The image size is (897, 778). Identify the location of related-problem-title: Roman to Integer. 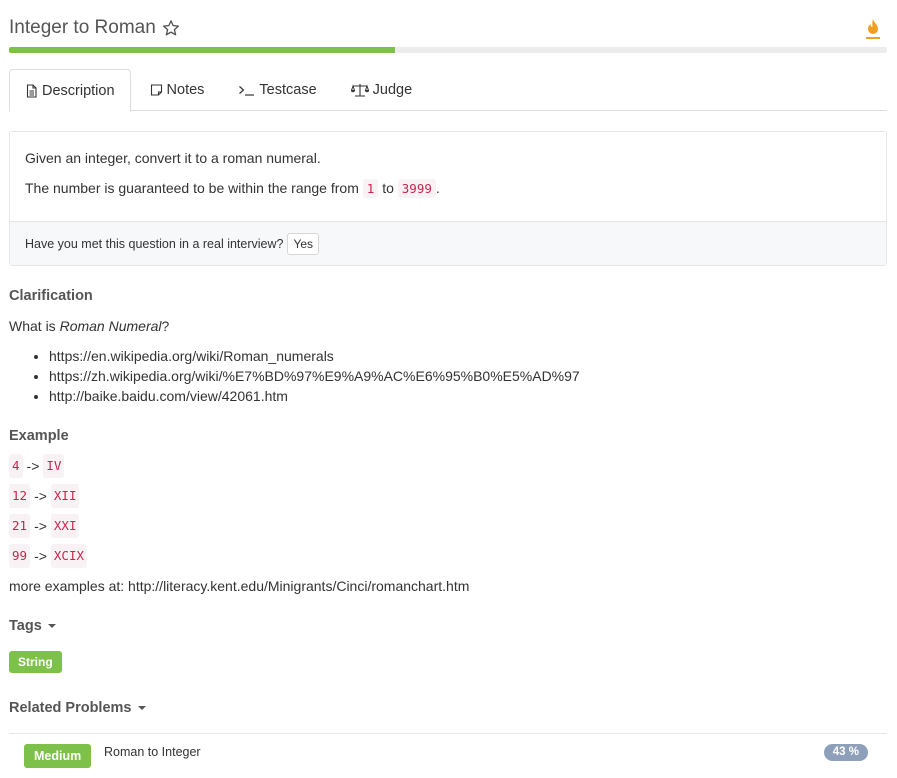
(152, 752).